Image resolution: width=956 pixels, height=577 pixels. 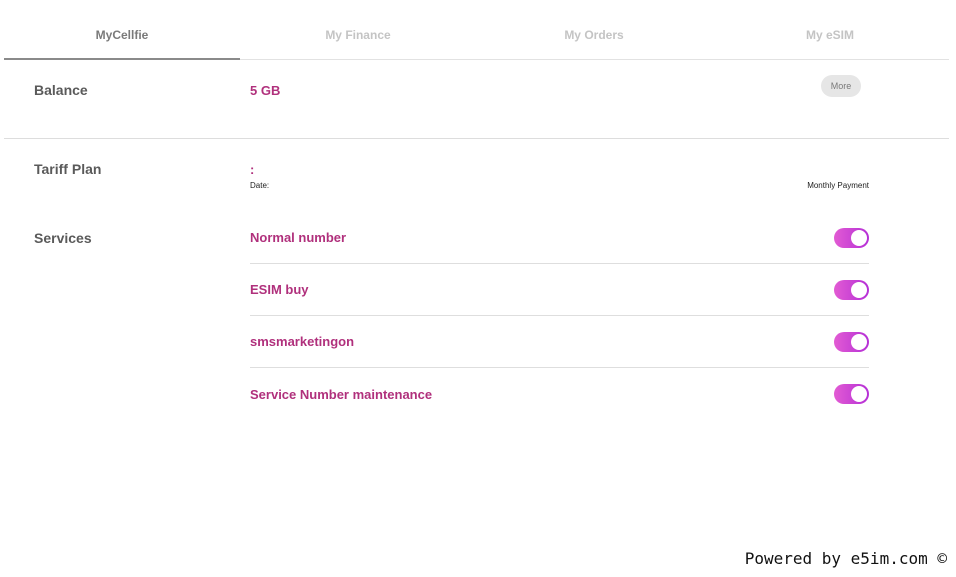 What do you see at coordinates (594, 35) in the screenshot?
I see `tab-my-orders: My Orders` at bounding box center [594, 35].